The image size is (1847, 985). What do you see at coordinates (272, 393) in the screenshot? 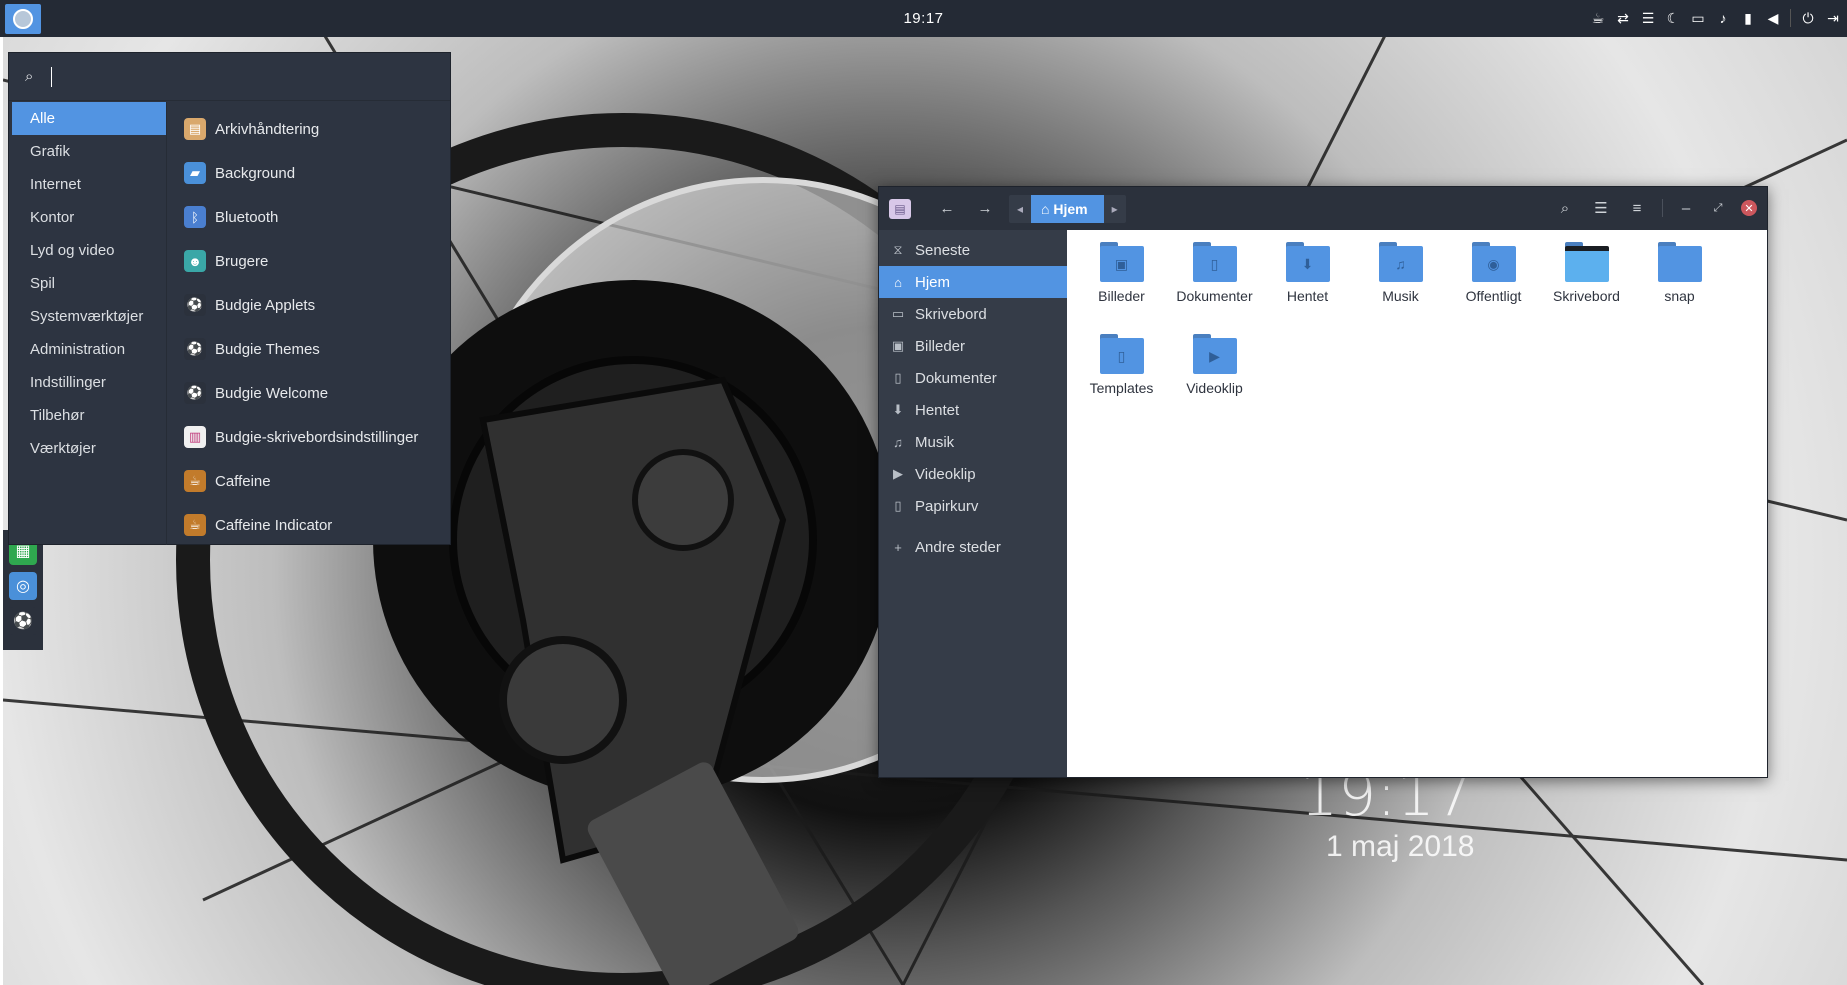
I see `app-label: Budgie Welcome` at bounding box center [272, 393].